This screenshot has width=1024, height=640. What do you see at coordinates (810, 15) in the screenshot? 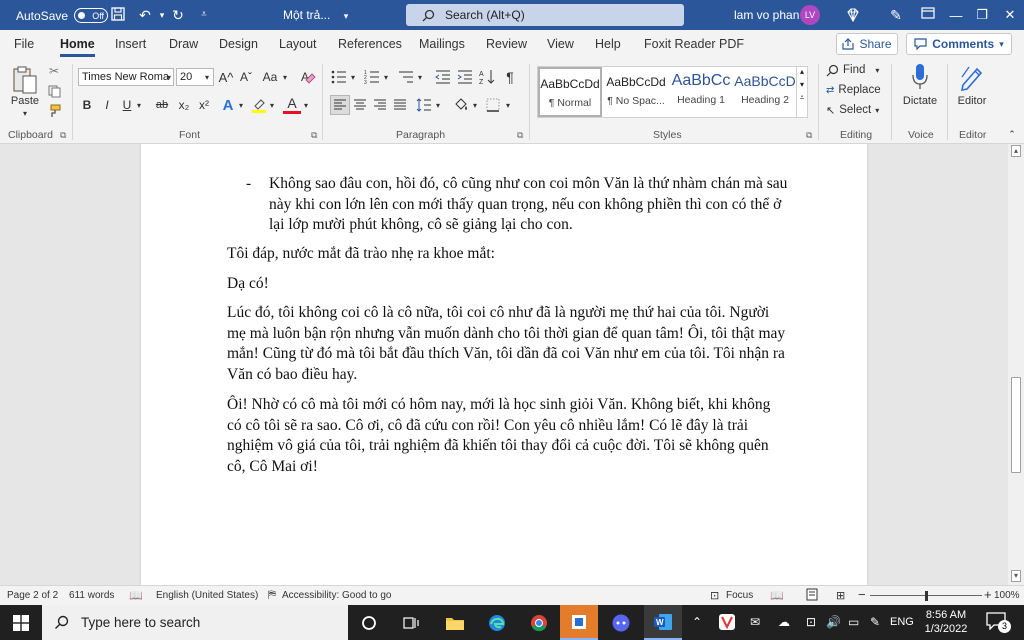
I see `avatar: LV` at bounding box center [810, 15].